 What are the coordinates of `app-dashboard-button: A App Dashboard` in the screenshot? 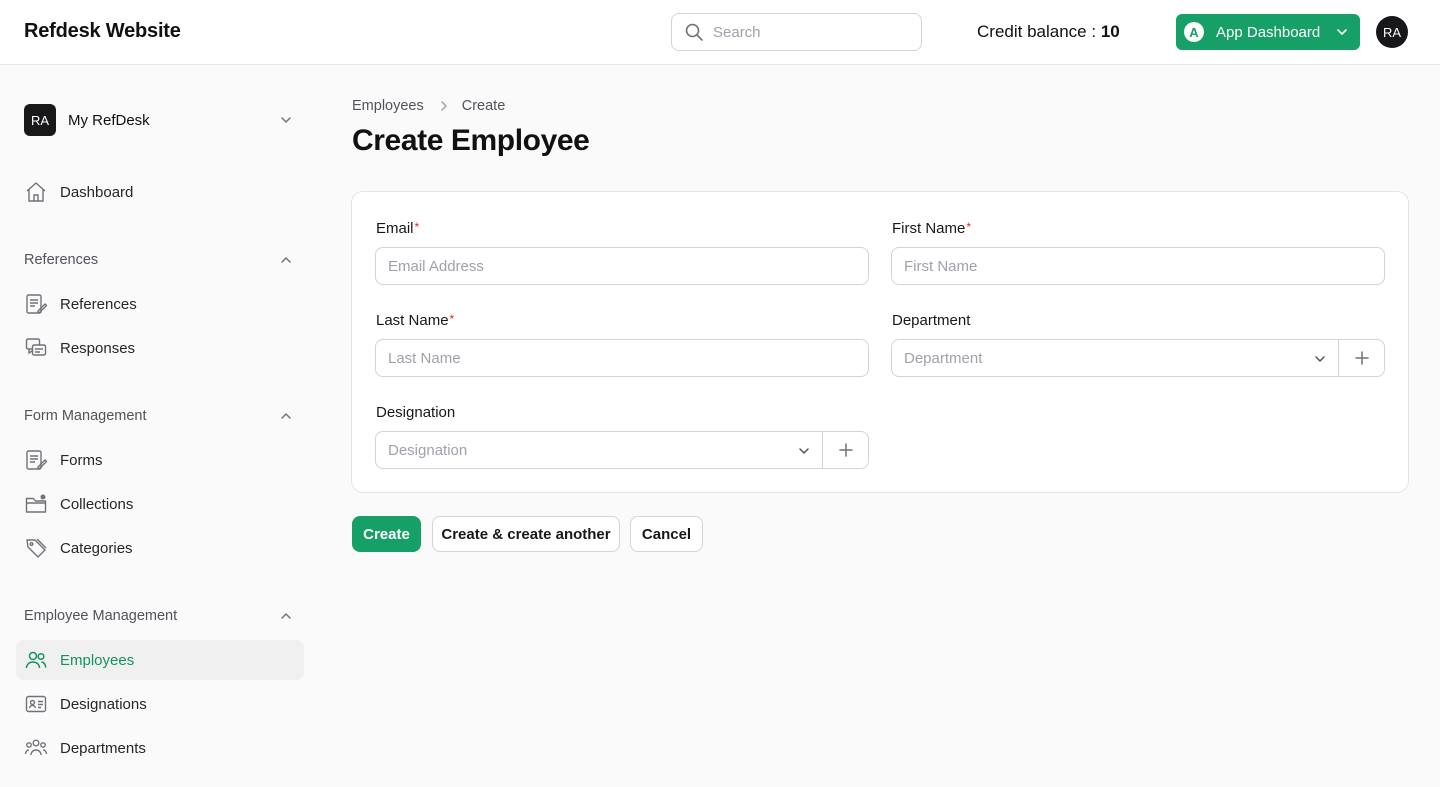 It's located at (1268, 32).